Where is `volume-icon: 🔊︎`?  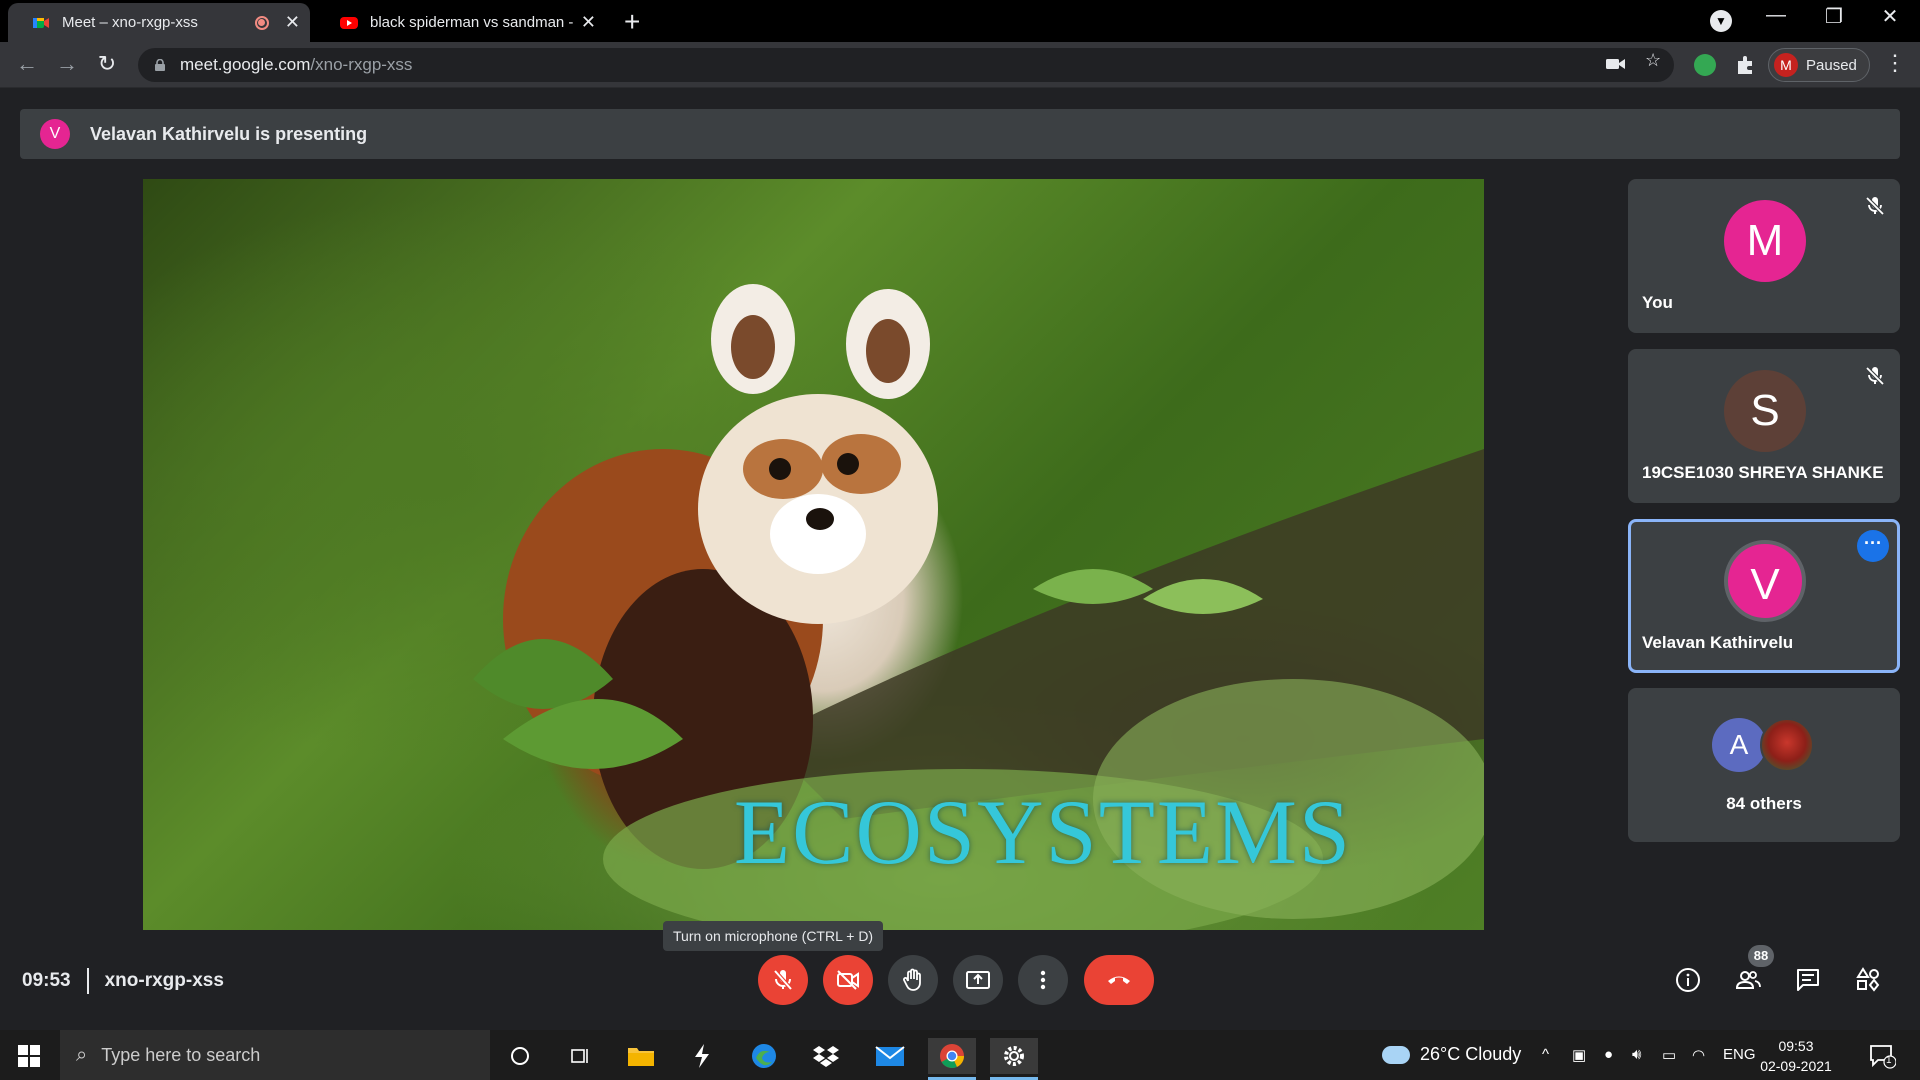
volume-icon: 🔊︎ is located at coordinates (1636, 1054).